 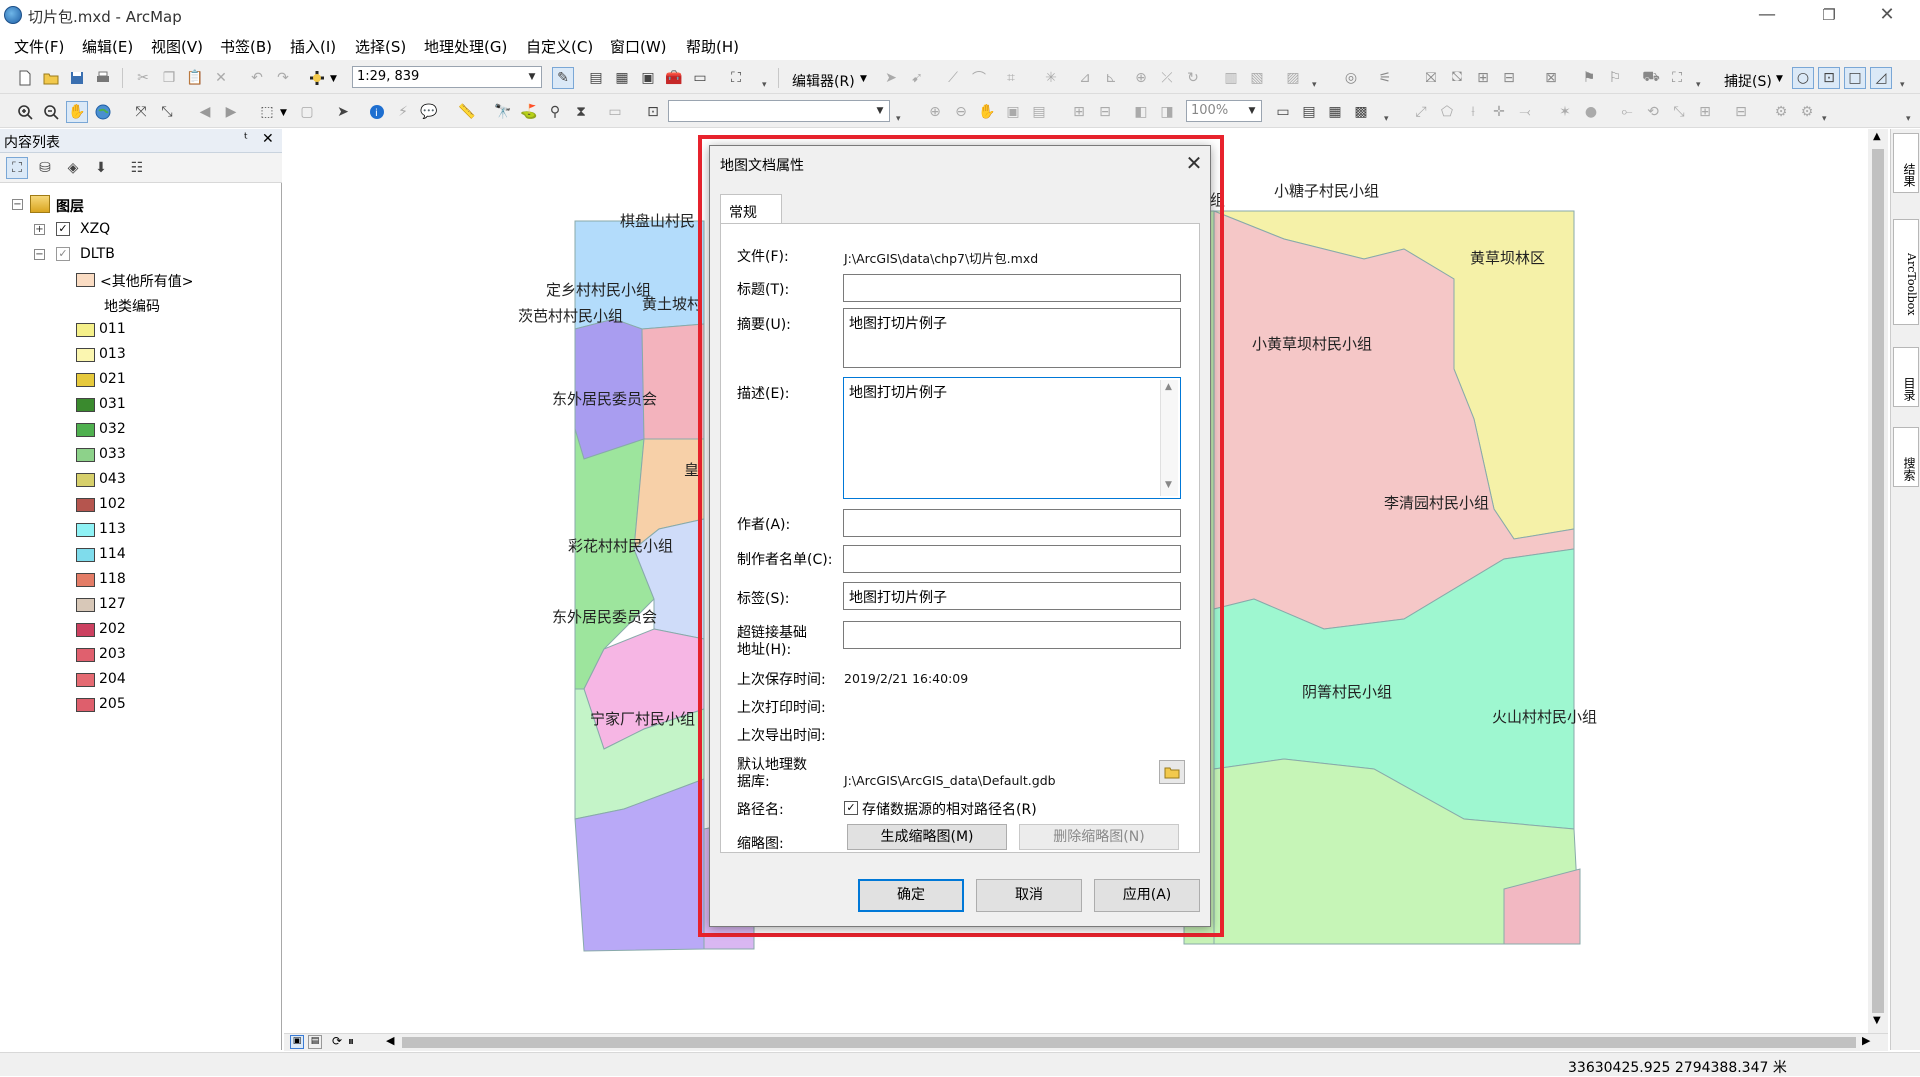 I want to click on fixed-zoom-in-icon: ⤧, so click(x=141, y=112).